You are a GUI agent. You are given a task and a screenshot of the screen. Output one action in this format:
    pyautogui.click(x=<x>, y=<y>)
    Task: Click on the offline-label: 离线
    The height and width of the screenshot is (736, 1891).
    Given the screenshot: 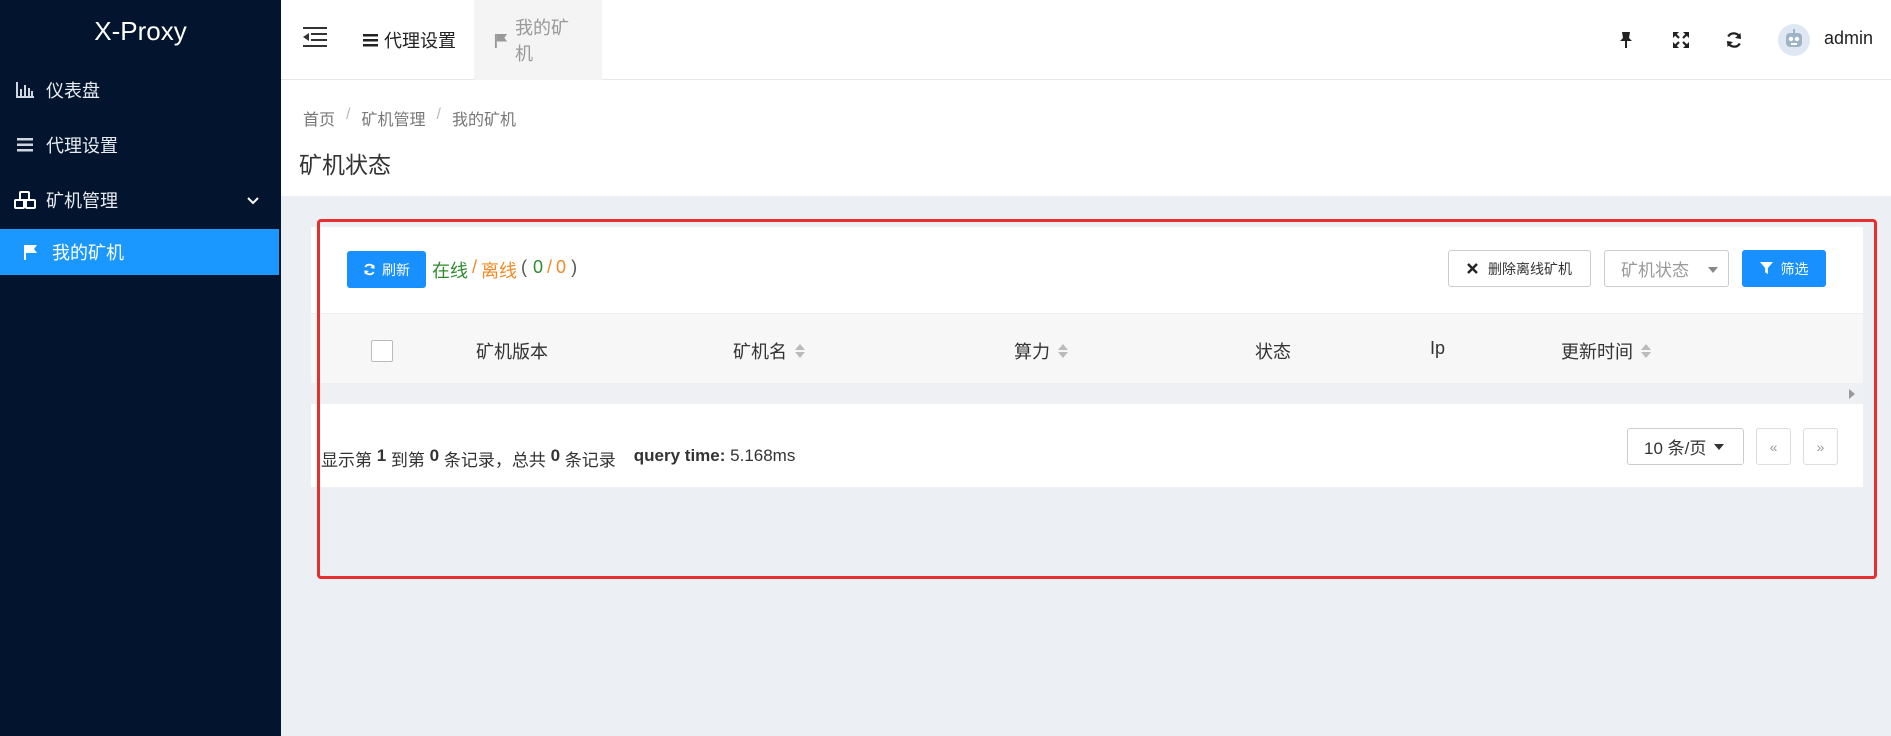 What is the action you would take?
    pyautogui.click(x=499, y=271)
    